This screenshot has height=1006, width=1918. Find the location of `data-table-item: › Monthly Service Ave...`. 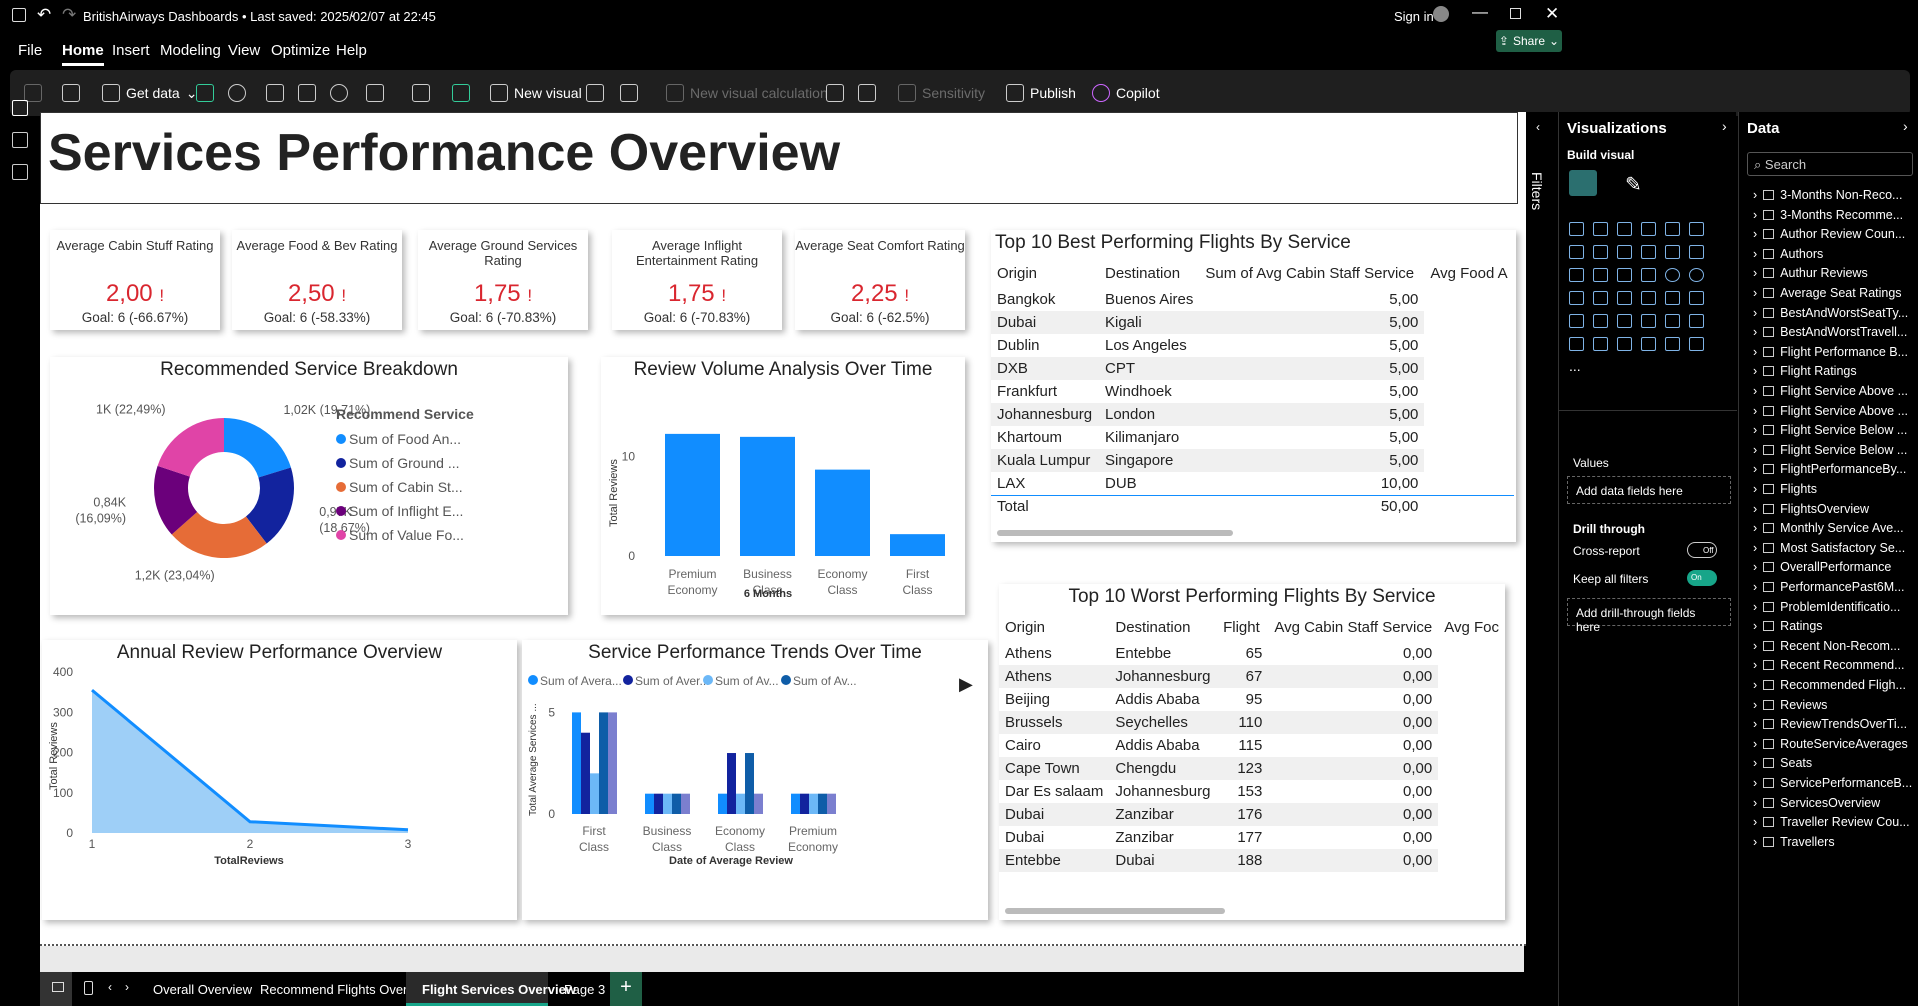

data-table-item: › Monthly Service Ave... is located at coordinates (1828, 528).